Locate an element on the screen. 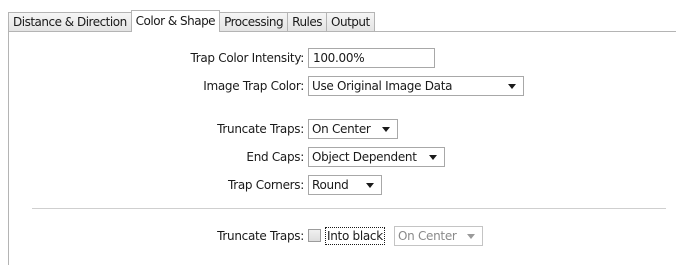 The width and height of the screenshot is (676, 265). truncate-traps-black-select: On Center is located at coordinates (438, 236).